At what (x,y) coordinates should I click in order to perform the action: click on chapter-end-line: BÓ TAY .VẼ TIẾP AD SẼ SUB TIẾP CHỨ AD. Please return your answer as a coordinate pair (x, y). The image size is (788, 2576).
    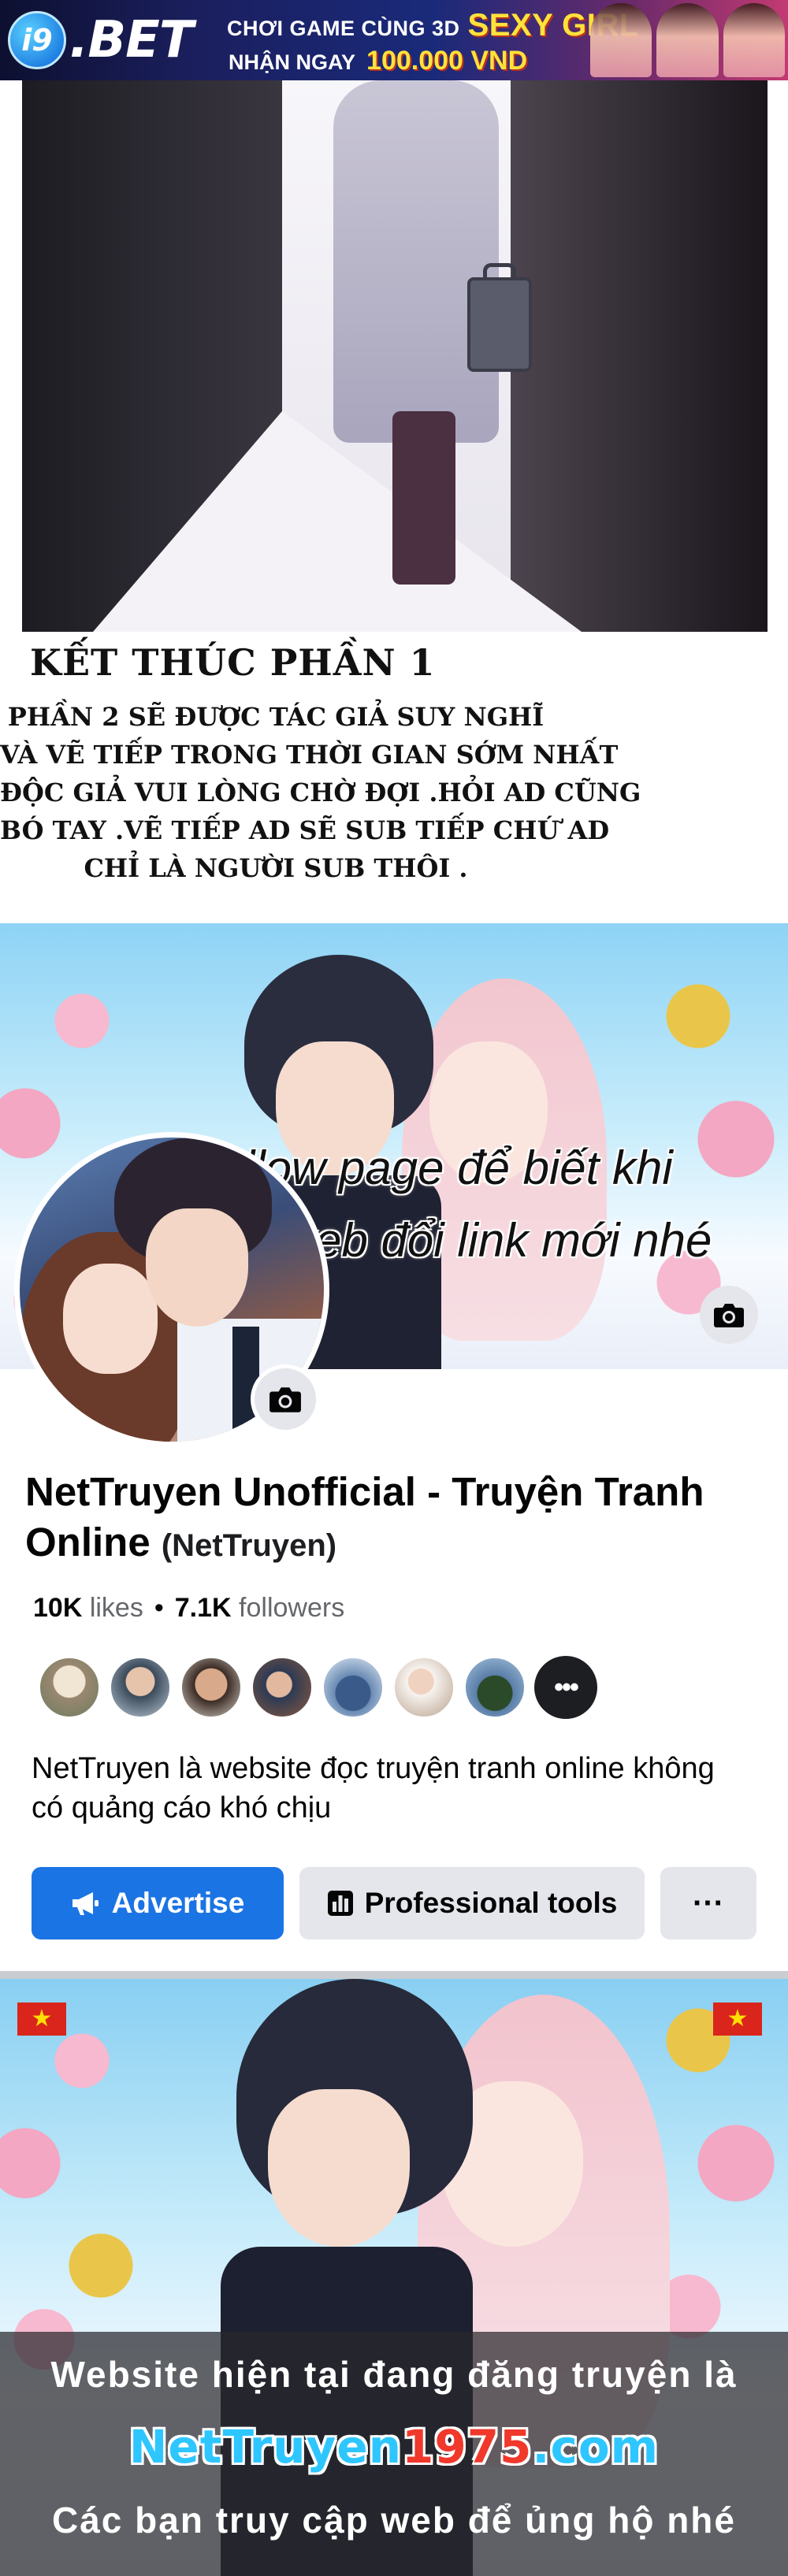
    Looking at the image, I should click on (305, 830).